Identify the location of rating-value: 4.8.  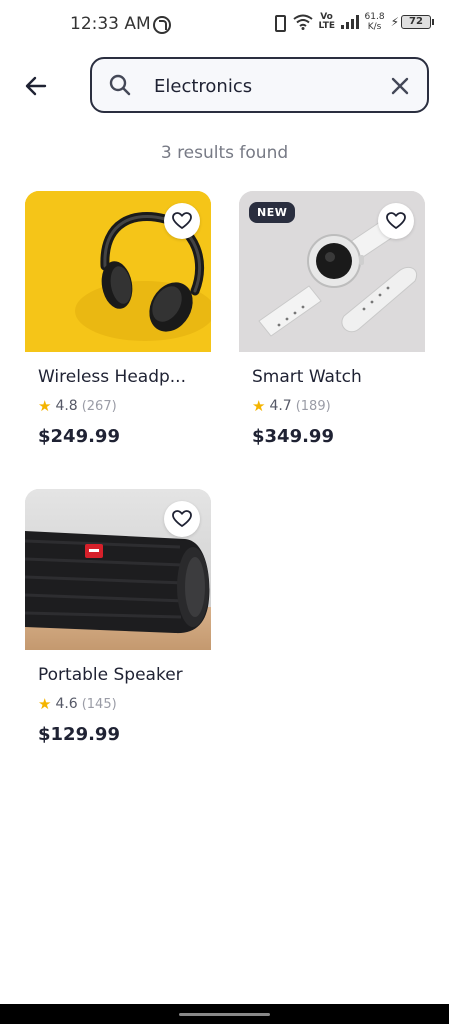
(66, 406).